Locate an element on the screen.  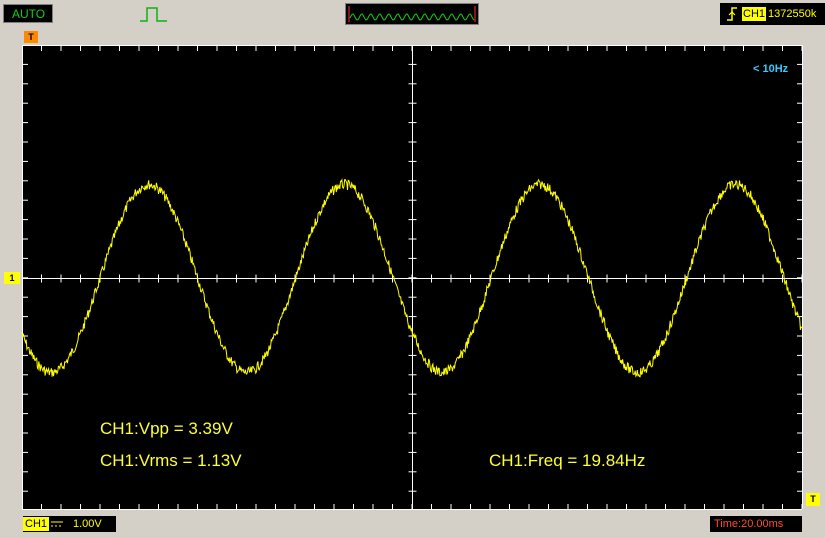
channel1-ground-marker: 1 is located at coordinates (12, 278).